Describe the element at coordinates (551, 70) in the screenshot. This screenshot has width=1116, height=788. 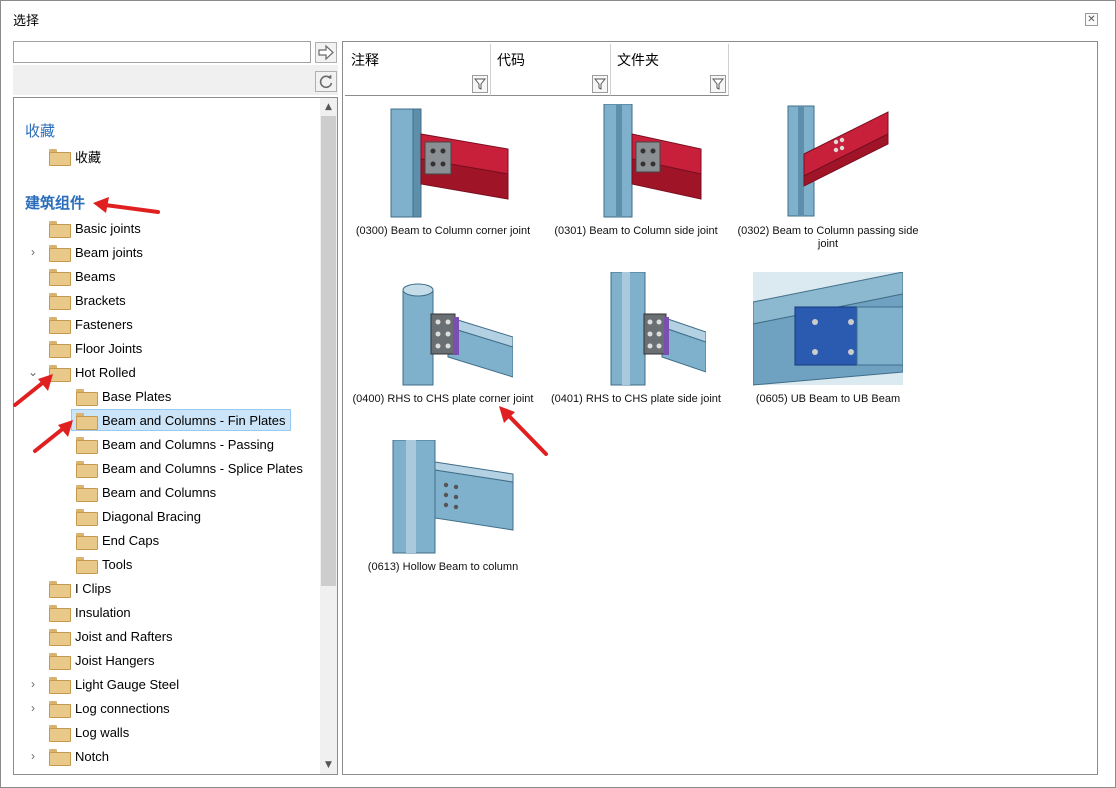
I see `column-header-code: 代码` at that location.